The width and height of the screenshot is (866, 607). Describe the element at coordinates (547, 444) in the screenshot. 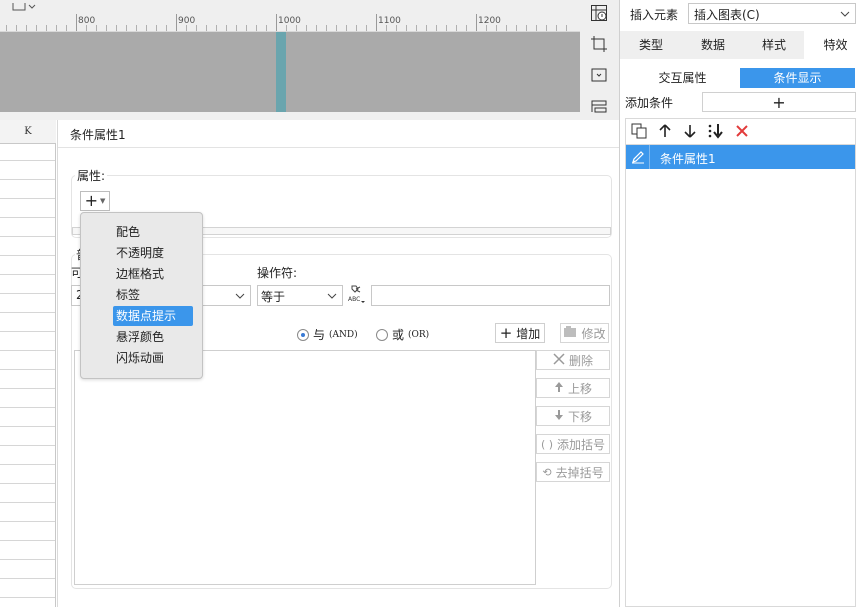

I see `bracket-icon: ( )` at that location.